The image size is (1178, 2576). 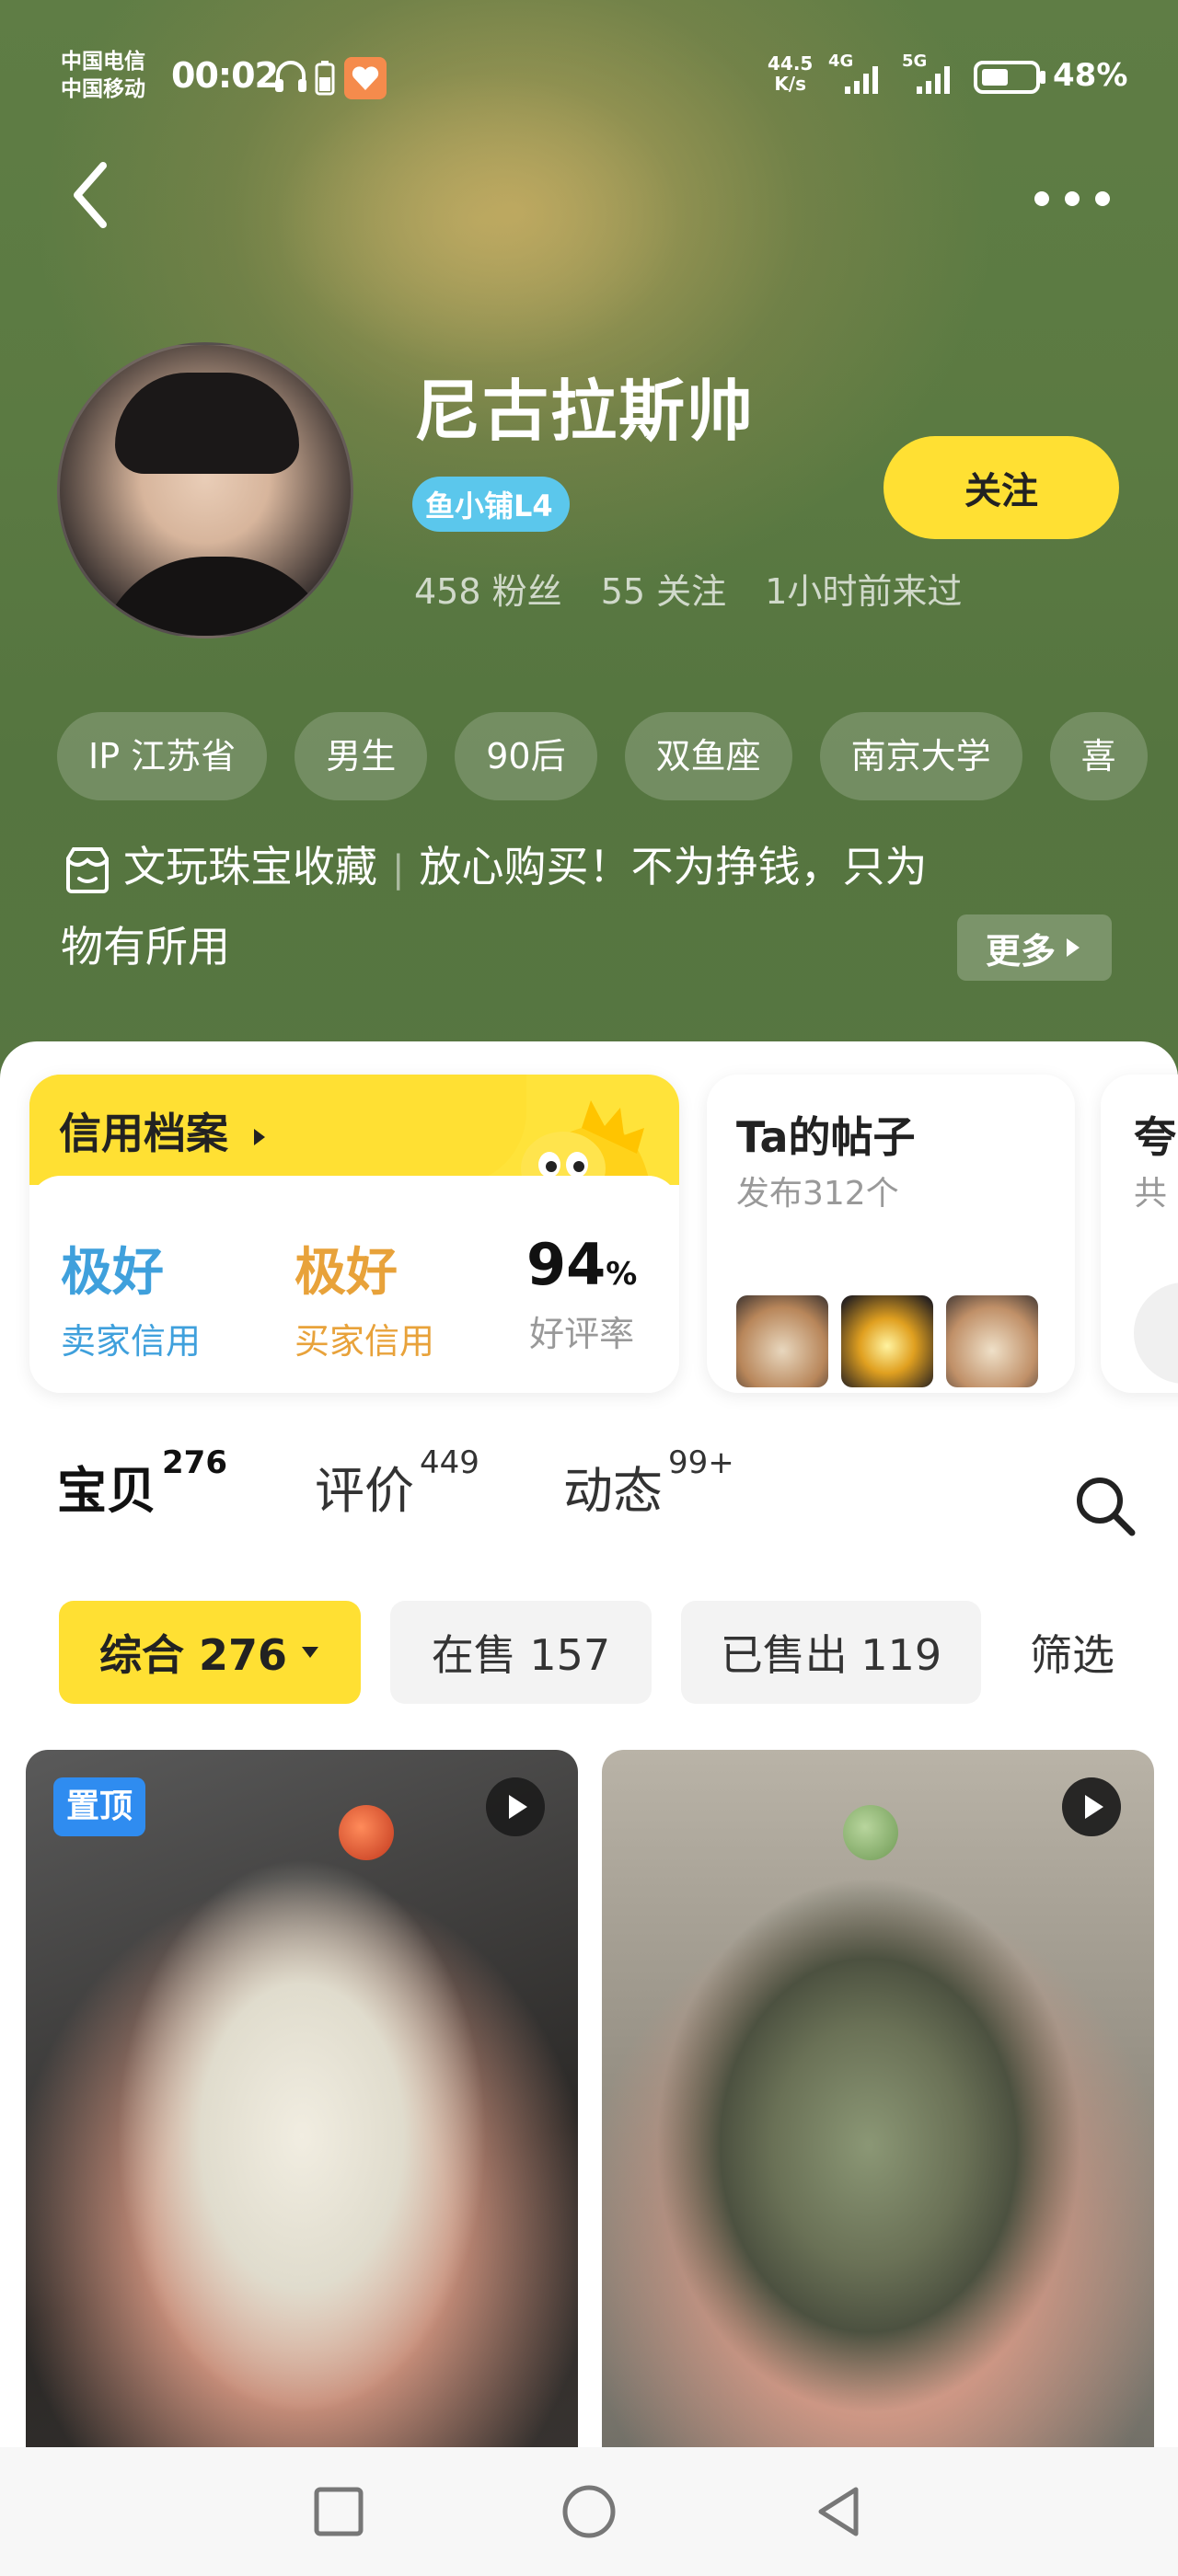 I want to click on tab-reviews: 评价 449, so click(x=397, y=1483).